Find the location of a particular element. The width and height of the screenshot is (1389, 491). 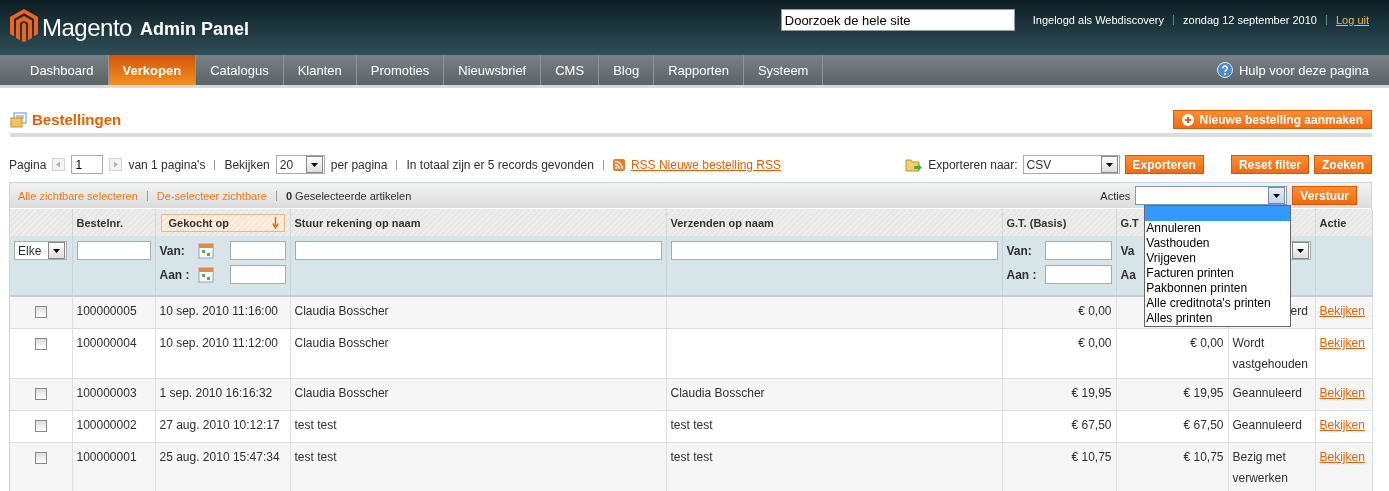

orders-icon is located at coordinates (18, 119).